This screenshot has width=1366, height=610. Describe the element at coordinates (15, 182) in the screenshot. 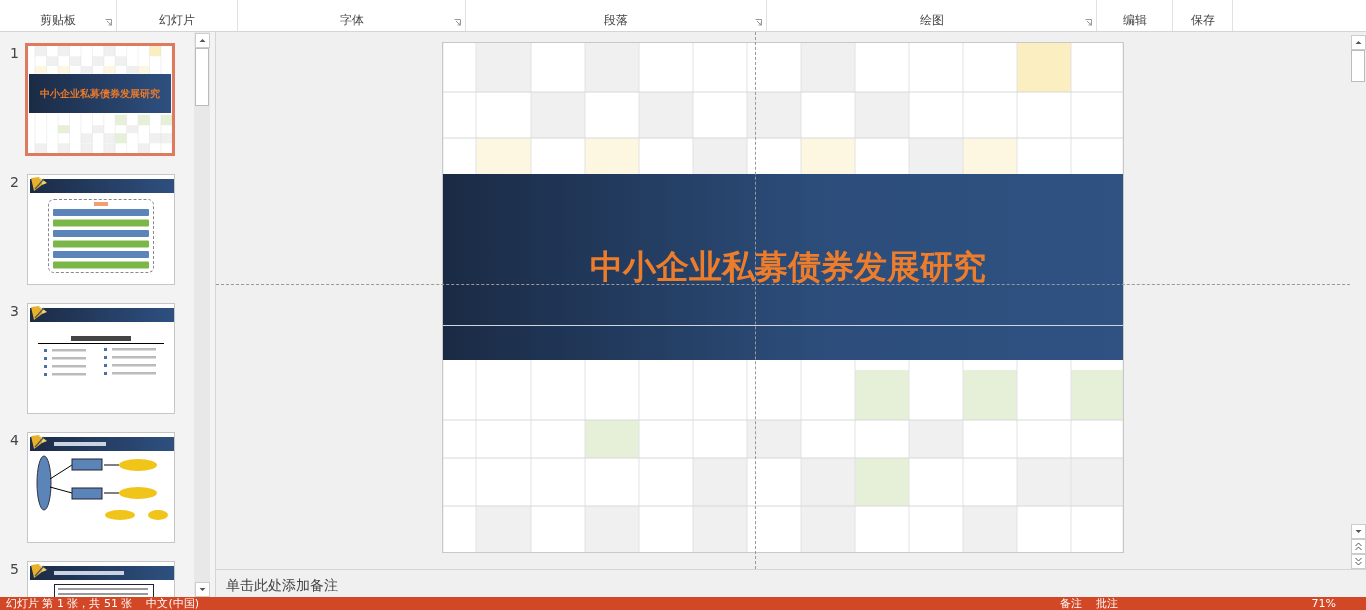

I see `slide-number: 2` at that location.